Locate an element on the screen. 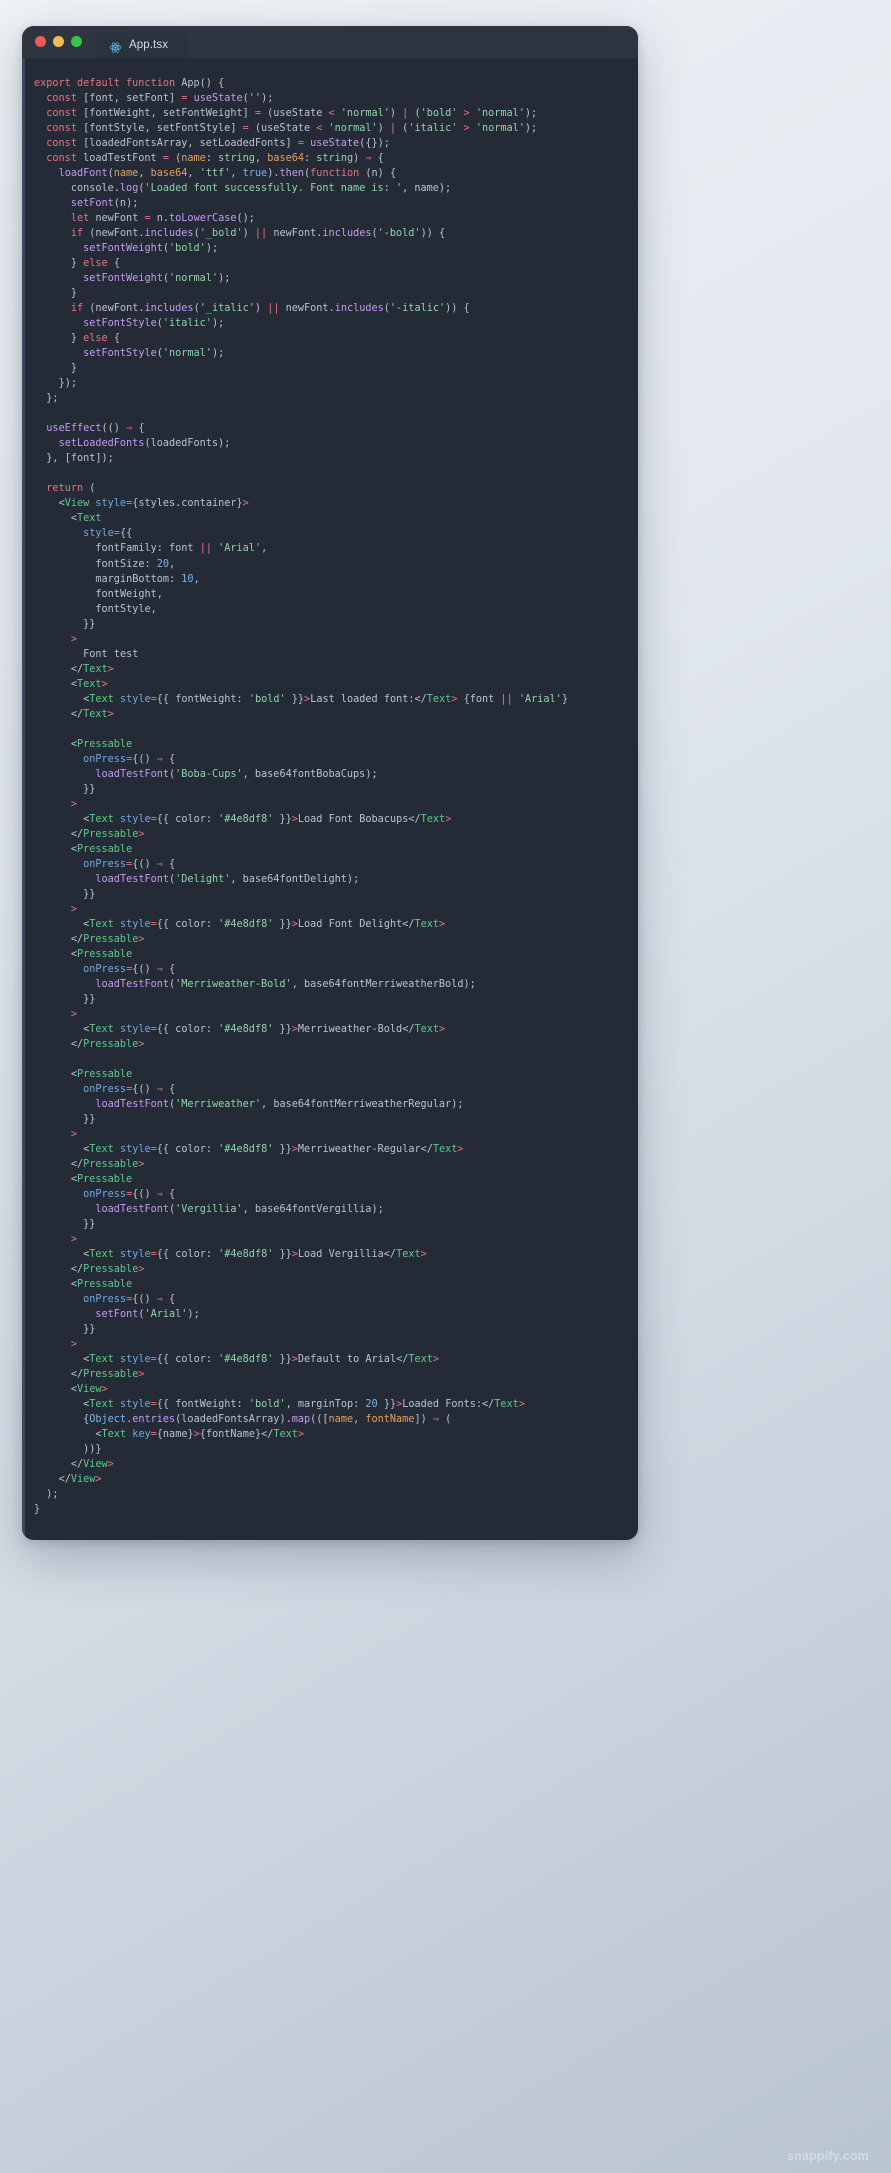 The width and height of the screenshot is (891, 2173). watermark: snappify.com is located at coordinates (827, 2156).